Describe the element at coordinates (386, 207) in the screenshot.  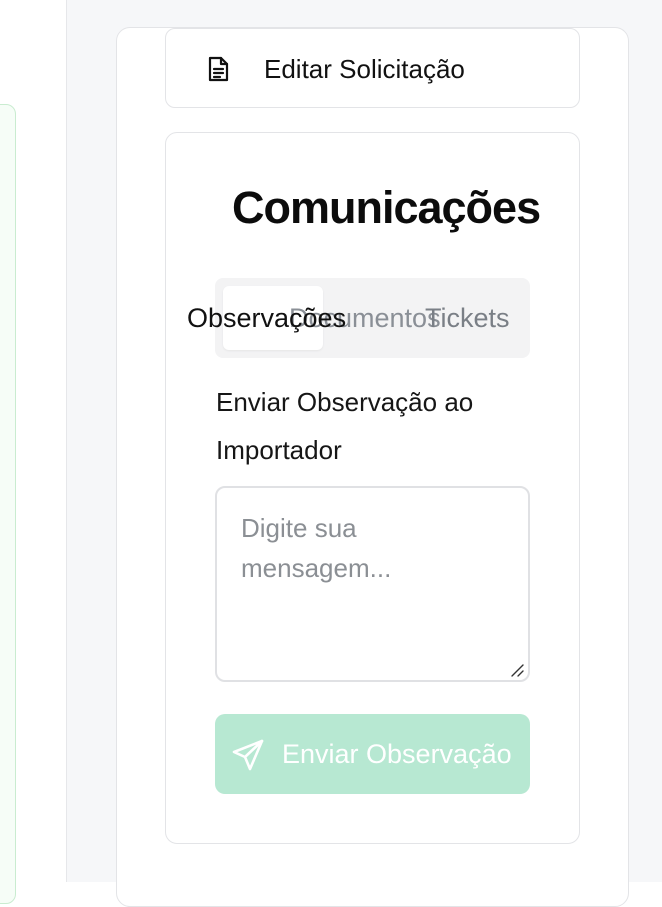
I see `communications-title: Comunicações` at that location.